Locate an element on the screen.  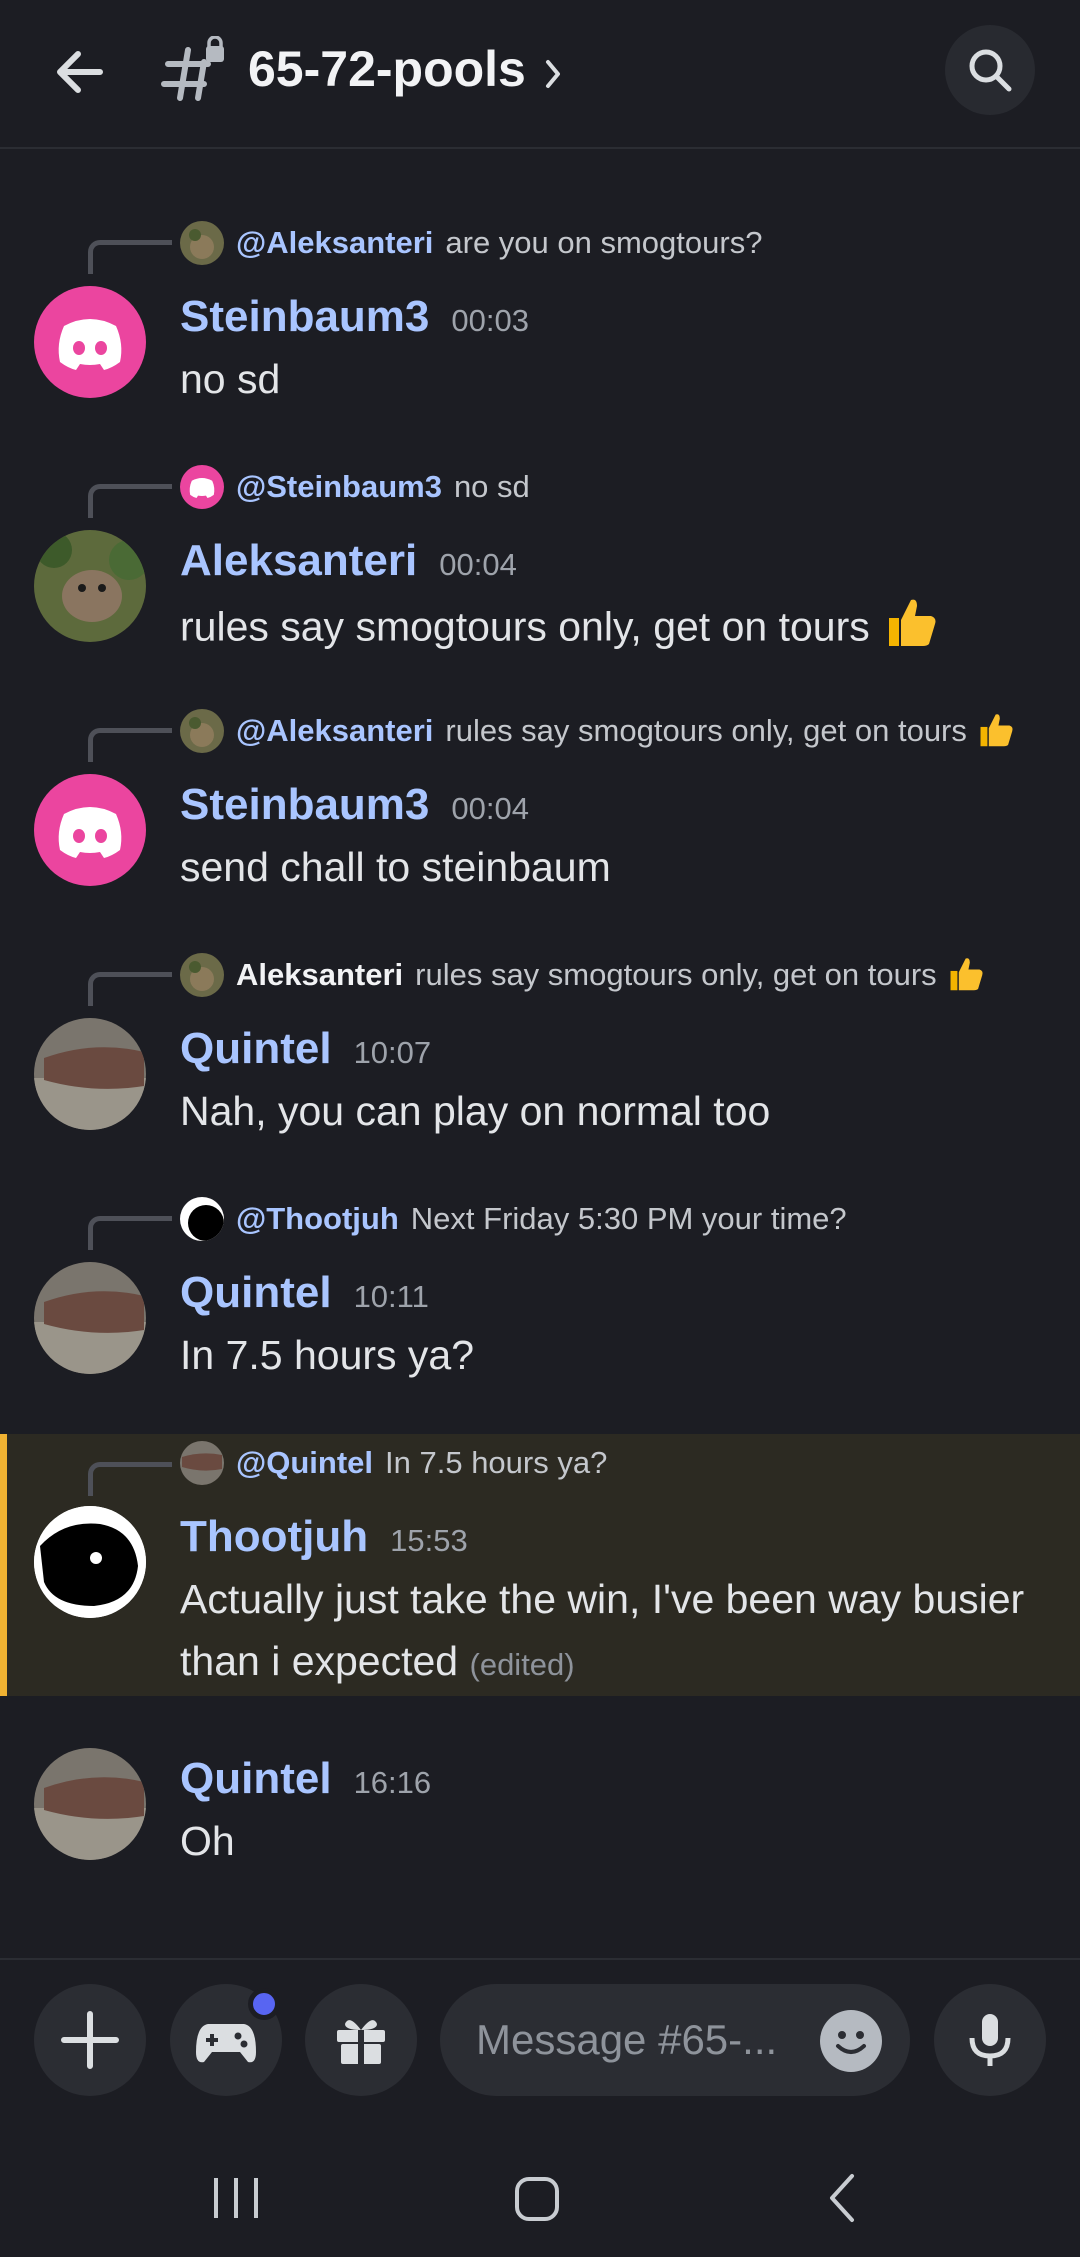
reply-reference: @Aleksanteri are you on smogtours? is located at coordinates (471, 243).